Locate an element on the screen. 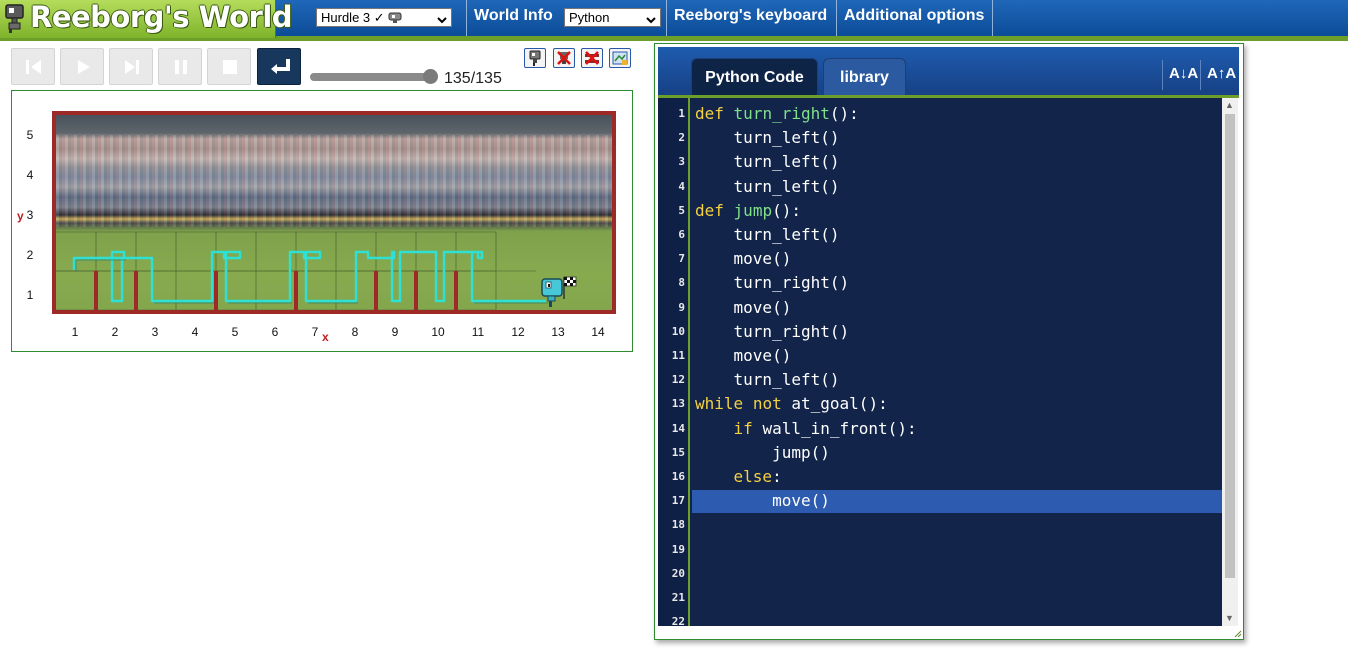  logo-text: Reeborg's World is located at coordinates (161, 17).